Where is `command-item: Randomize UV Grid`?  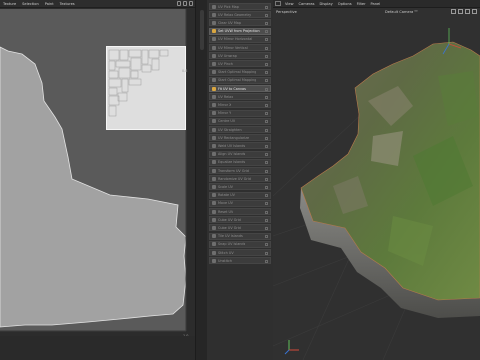
command-item: Randomize UV Grid is located at coordinates (240, 179).